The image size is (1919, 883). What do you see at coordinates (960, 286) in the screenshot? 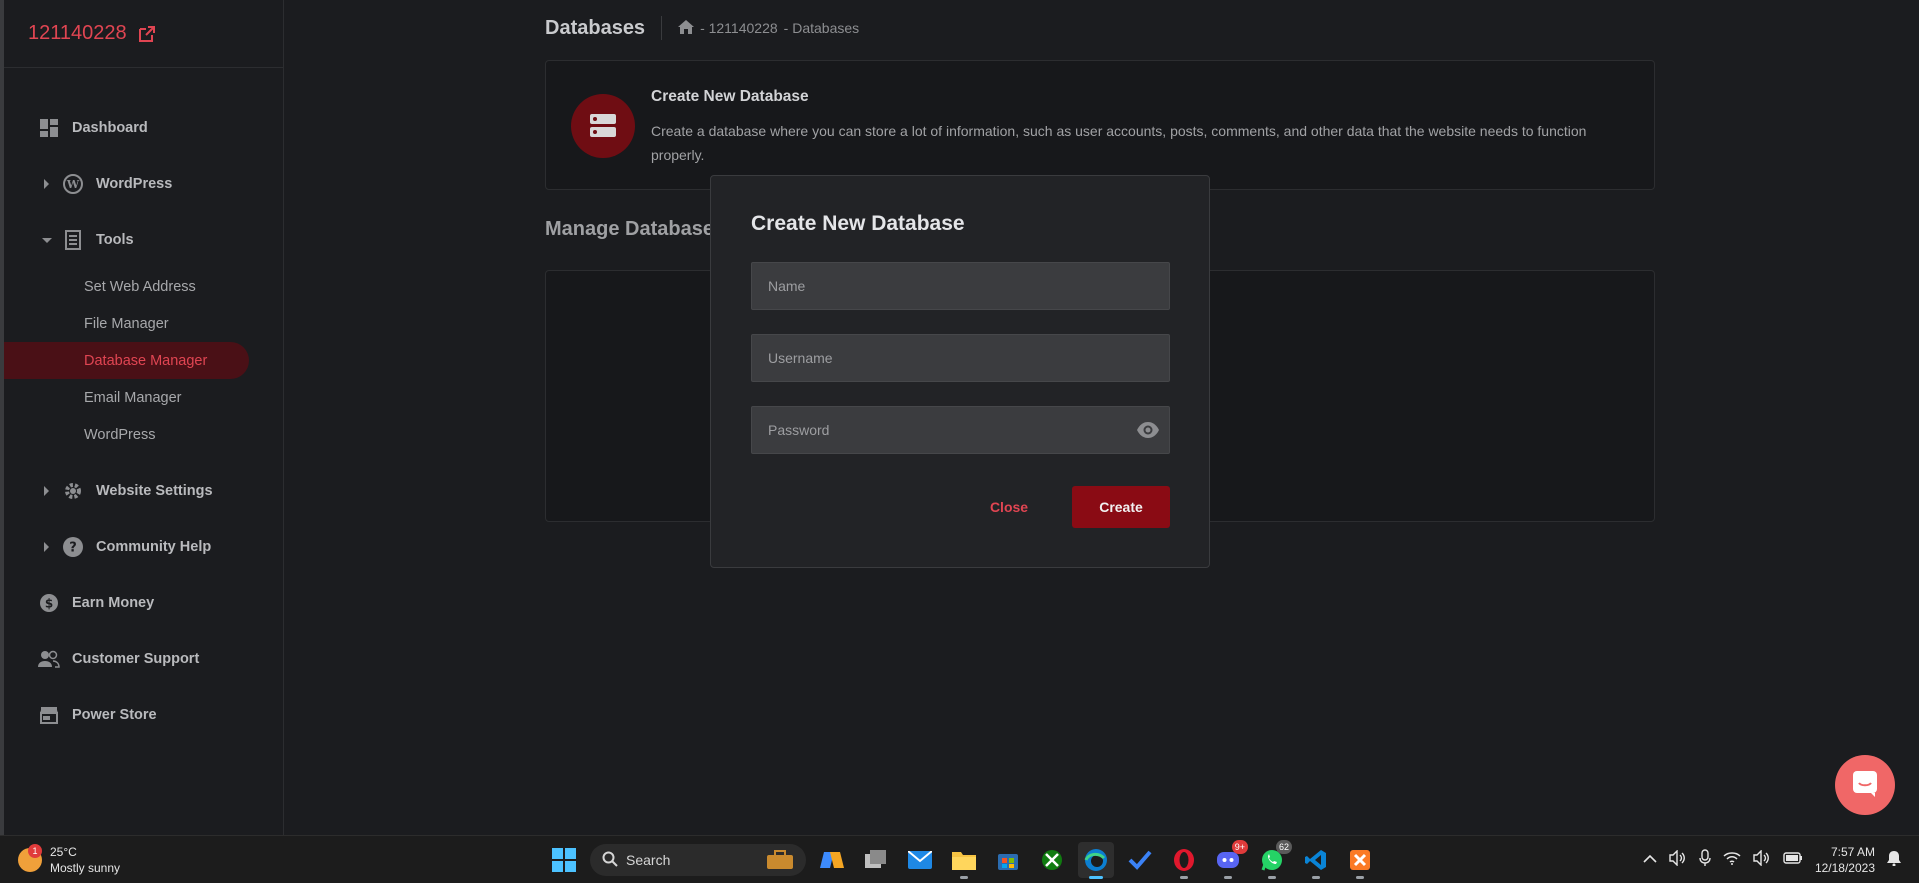
I see `name-input` at bounding box center [960, 286].